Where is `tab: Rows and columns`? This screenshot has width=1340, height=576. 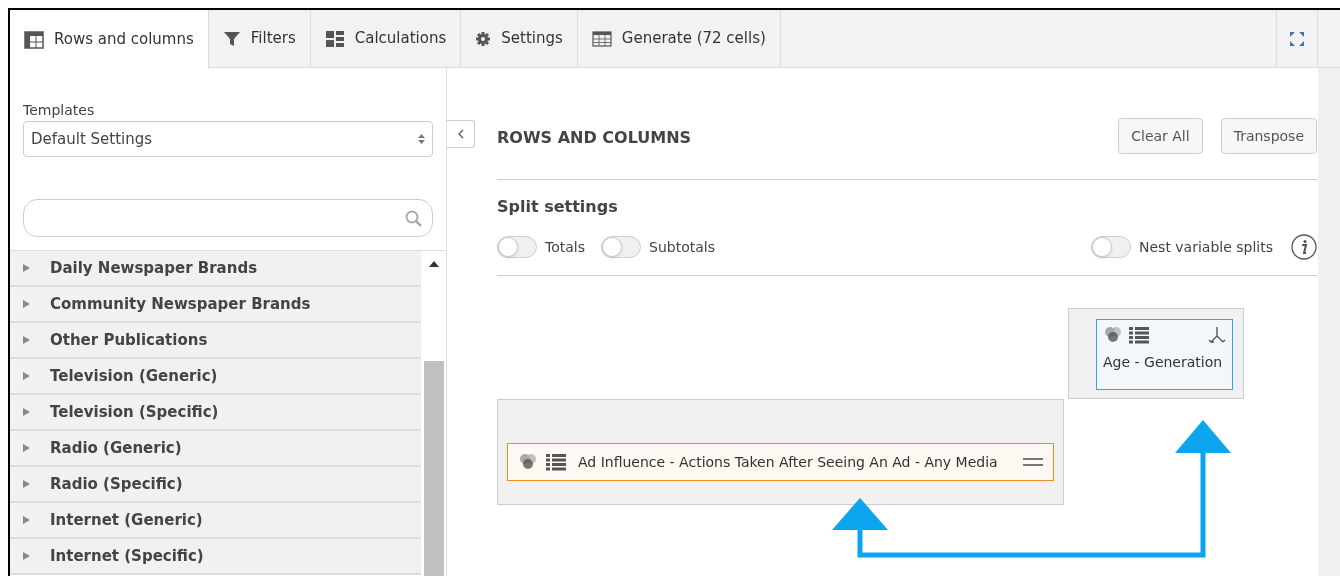
tab: Rows and columns is located at coordinates (109, 39).